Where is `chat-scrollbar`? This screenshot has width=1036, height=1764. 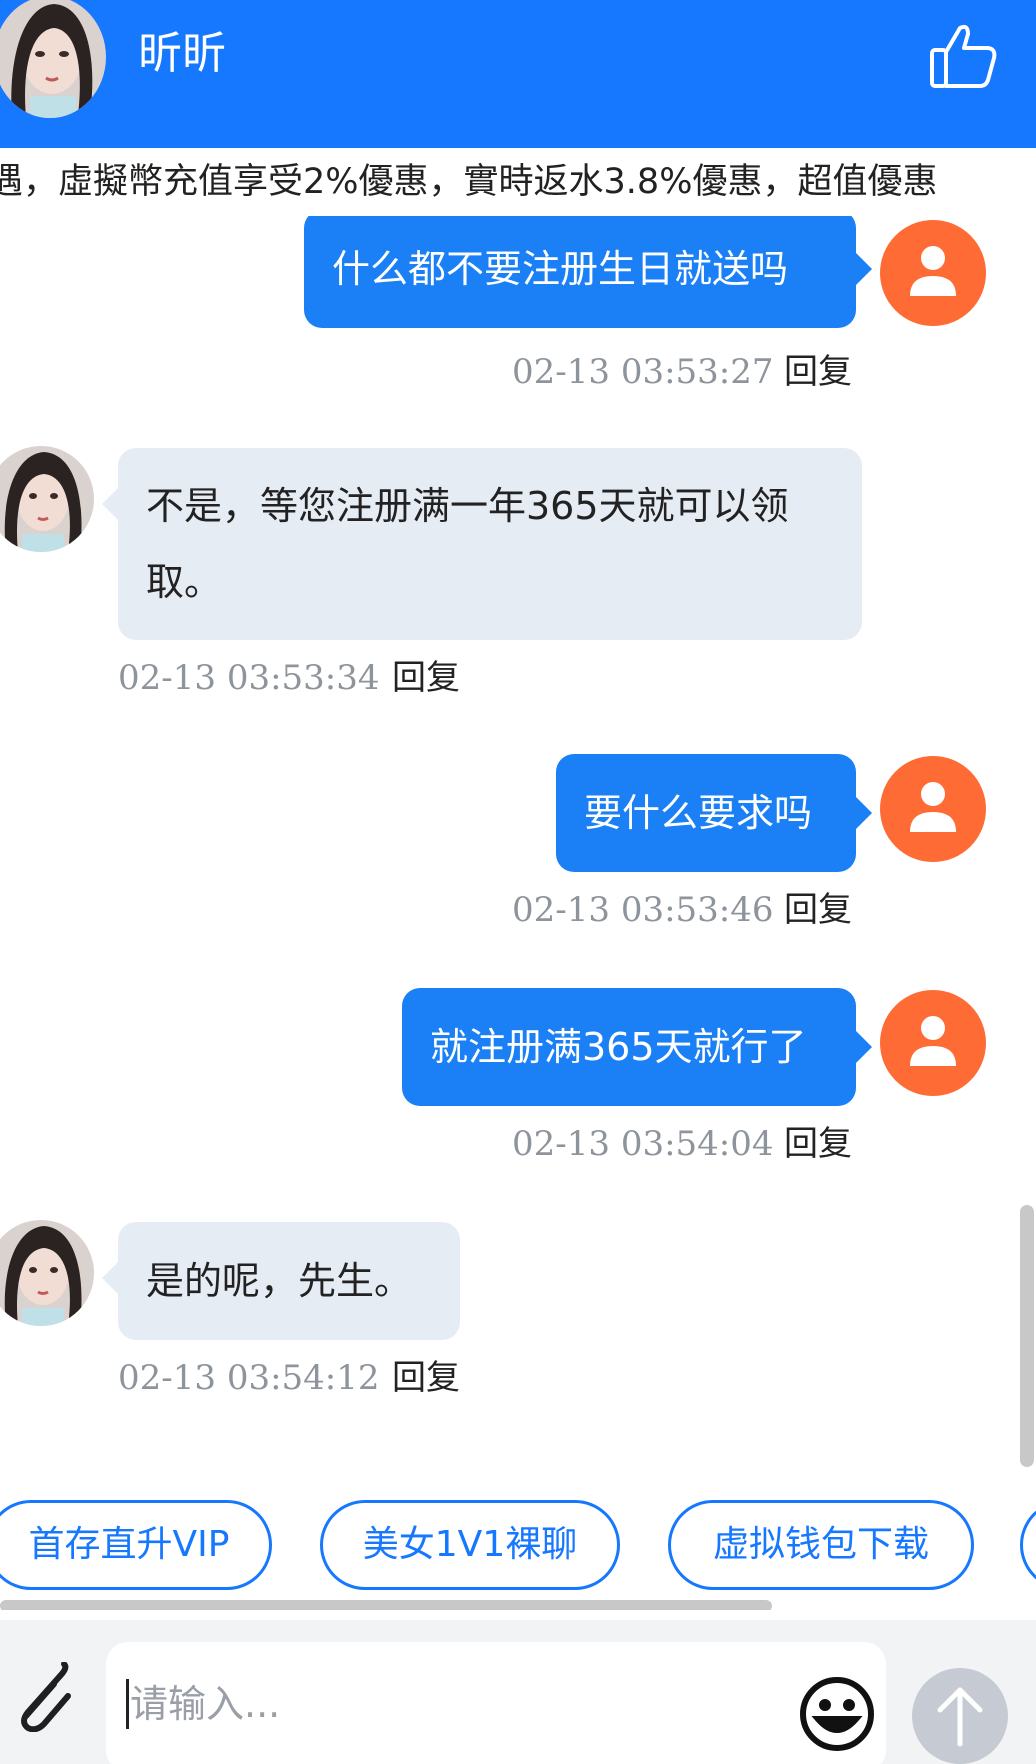
chat-scrollbar is located at coordinates (1027, 1336).